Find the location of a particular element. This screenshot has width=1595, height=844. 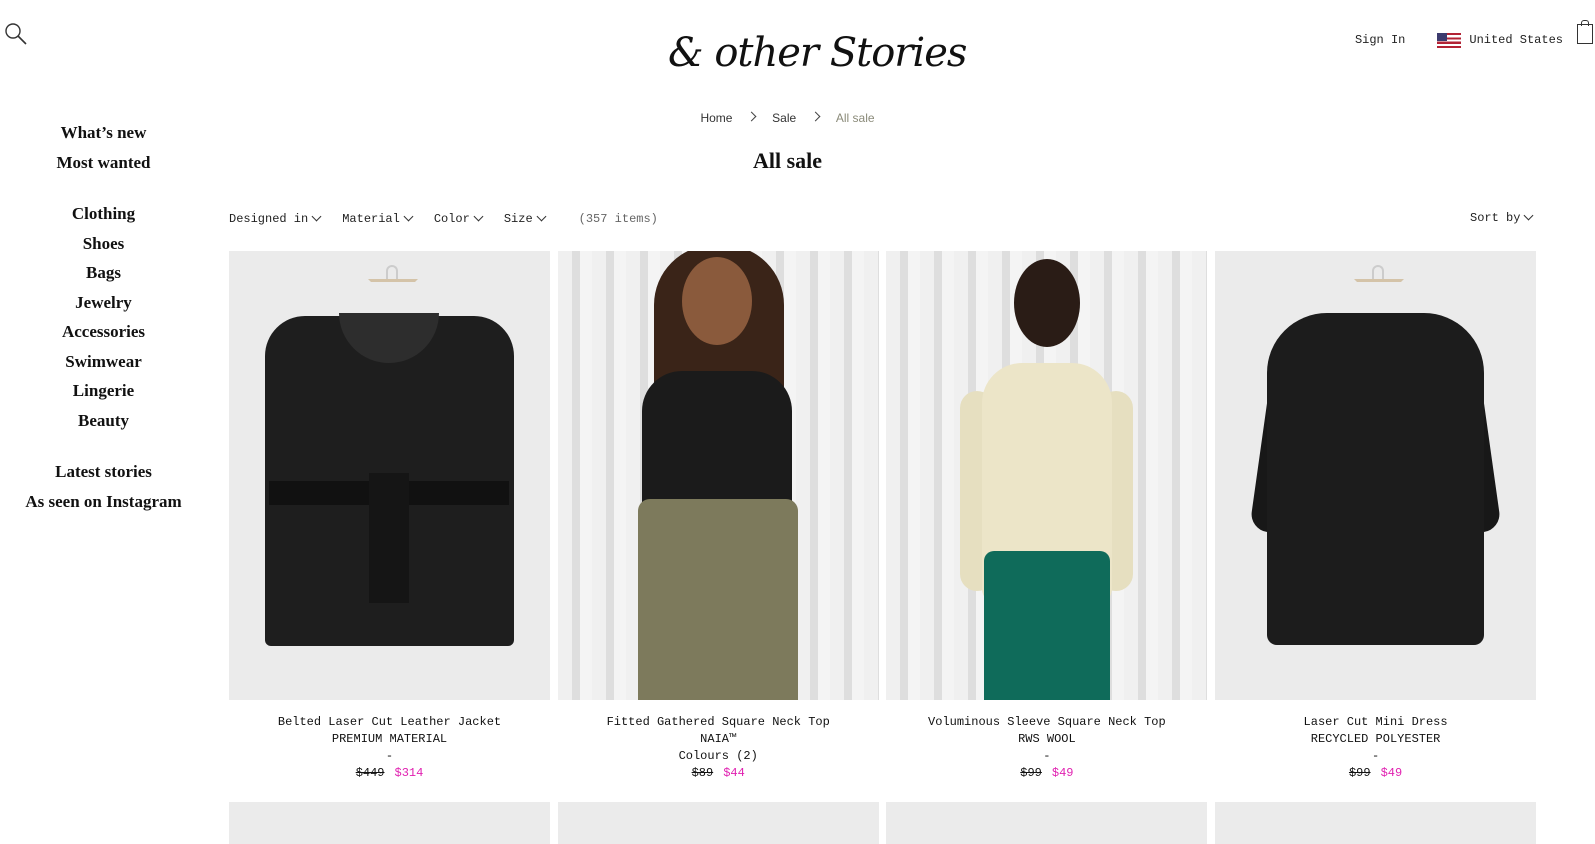

filter-material: Material is located at coordinates (378, 218).